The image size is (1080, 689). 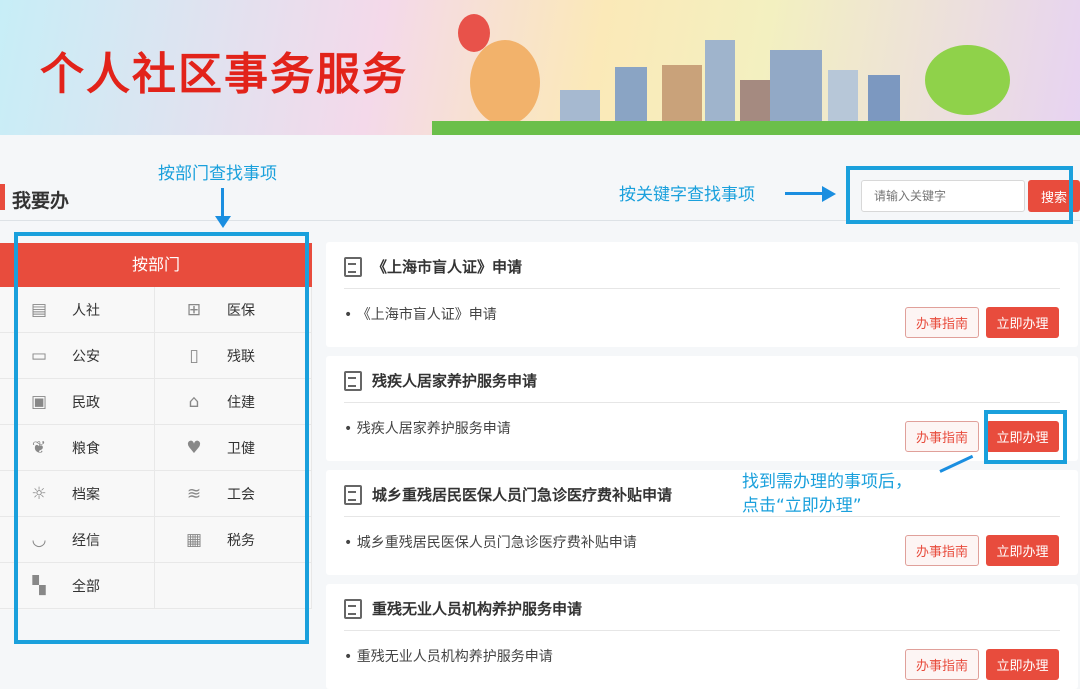 I want to click on service-item: • 城乡重残居民医保人员门急诊医疗费补贴申请, so click(x=490, y=542).